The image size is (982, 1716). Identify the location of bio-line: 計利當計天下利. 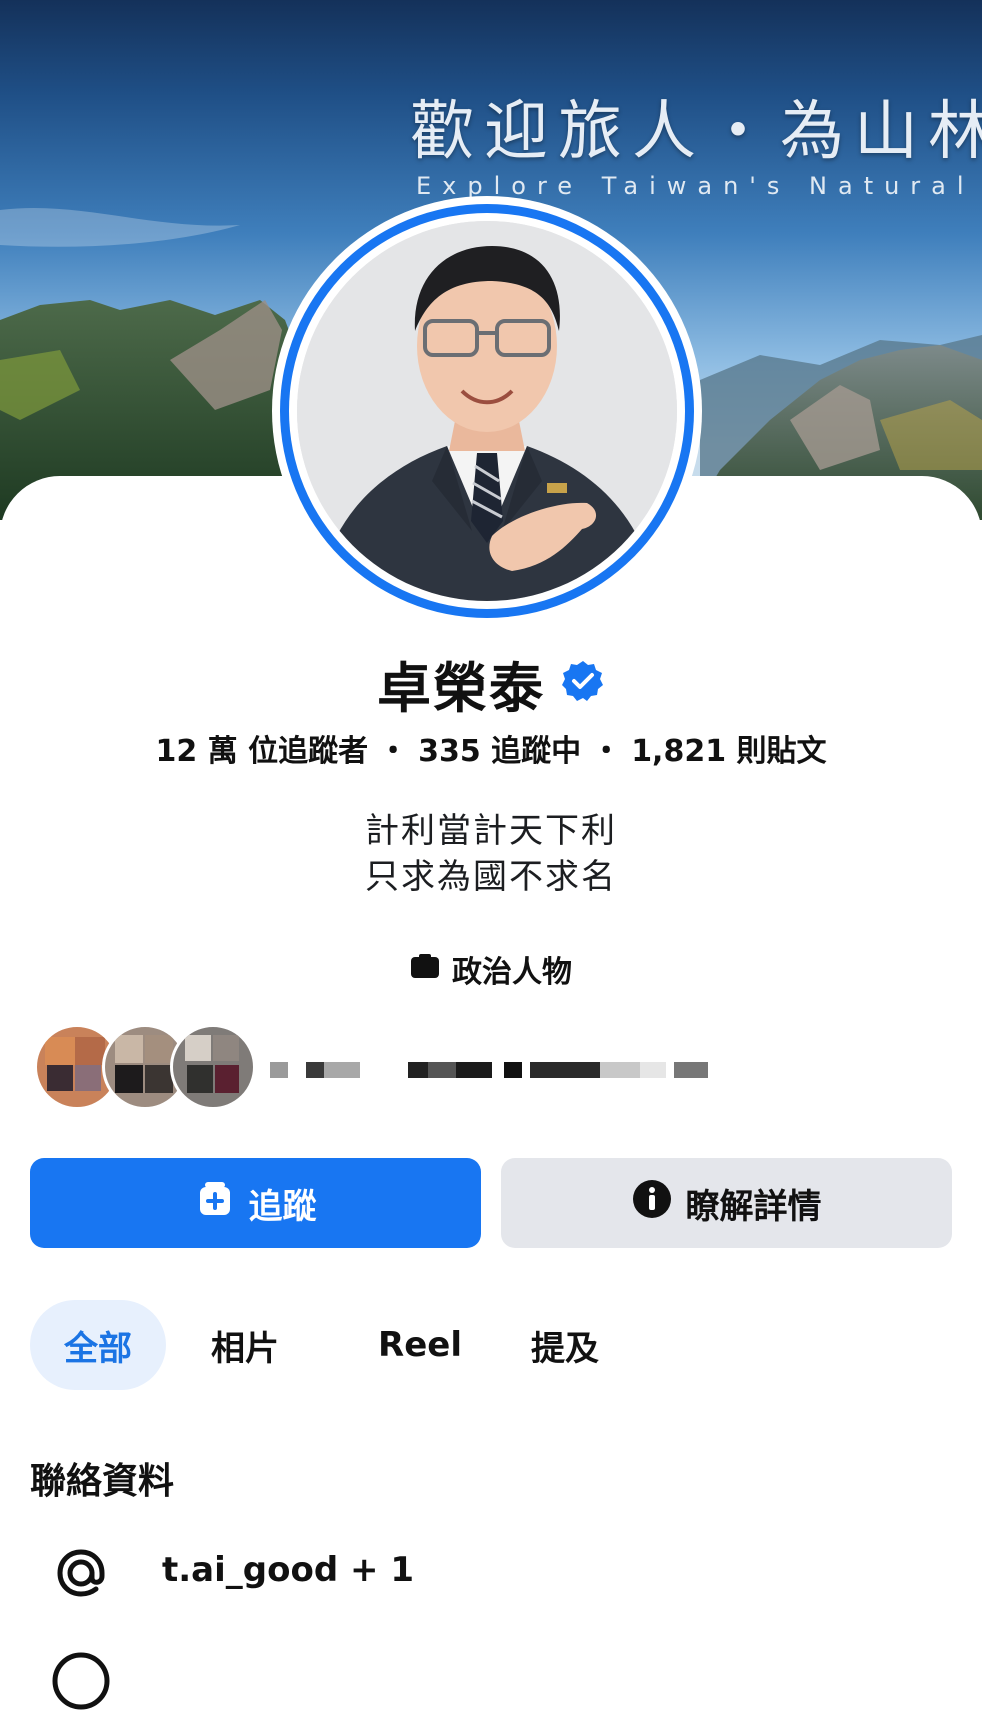
(491, 831).